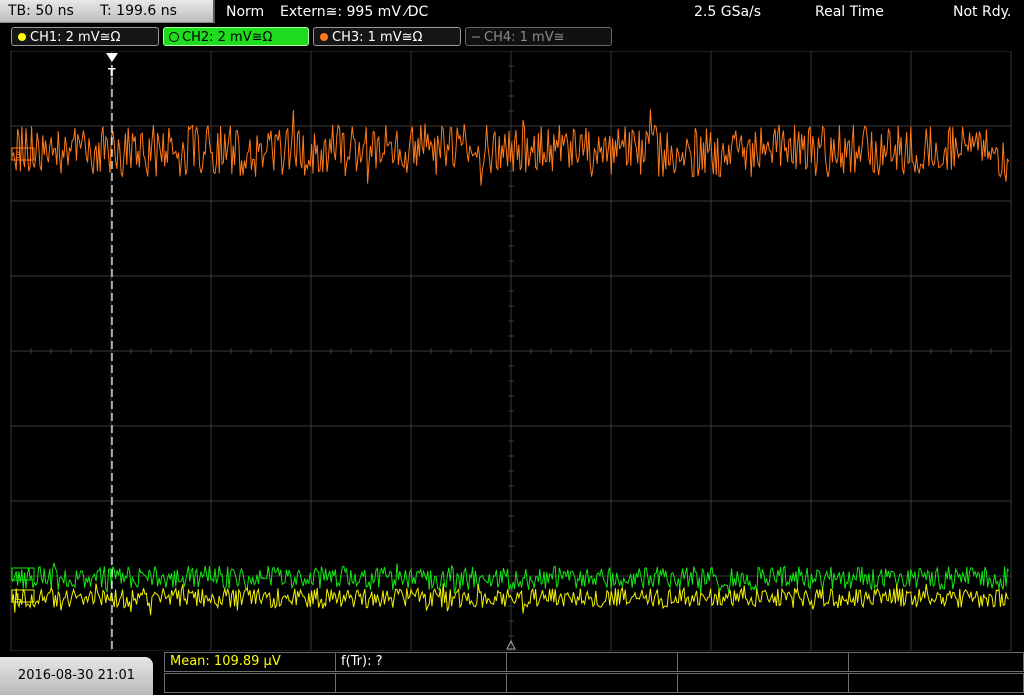  I want to click on channel-3-tab: CH3: 1 mV≅Ω, so click(387, 36).